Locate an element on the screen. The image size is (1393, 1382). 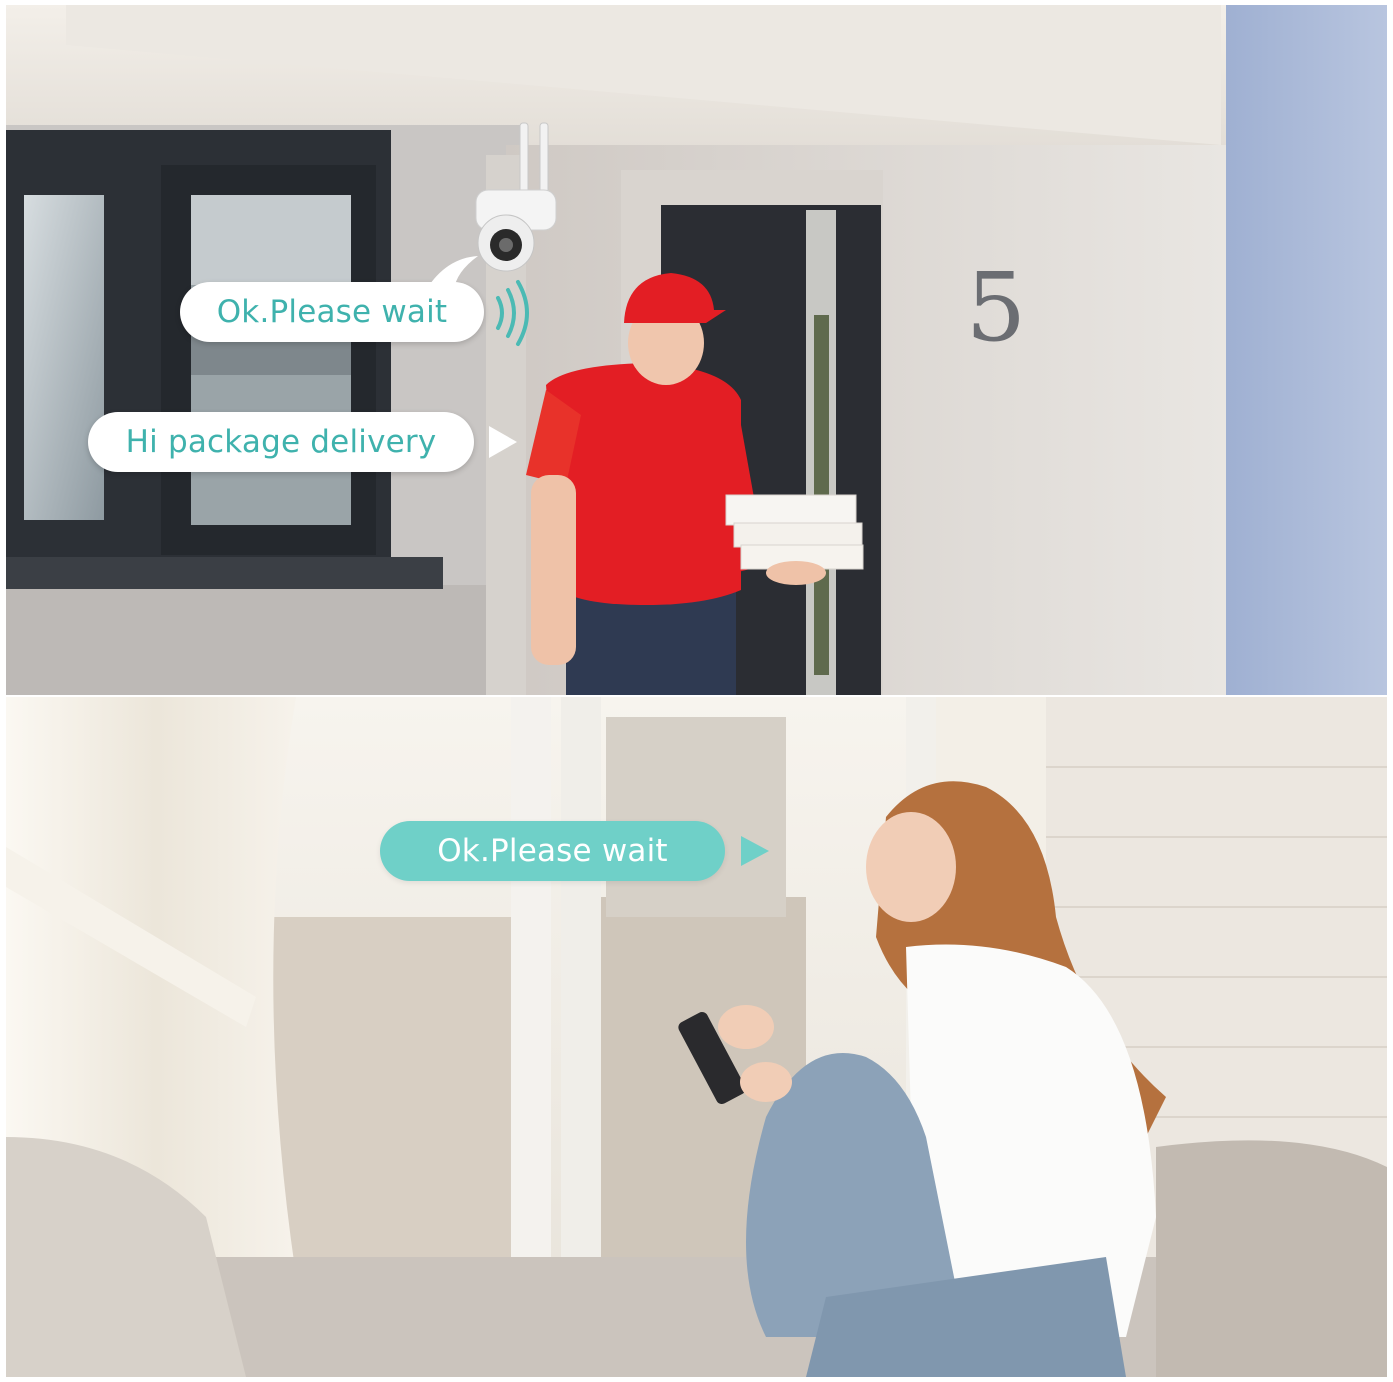
sound-waves-icon is located at coordinates (512, 313).